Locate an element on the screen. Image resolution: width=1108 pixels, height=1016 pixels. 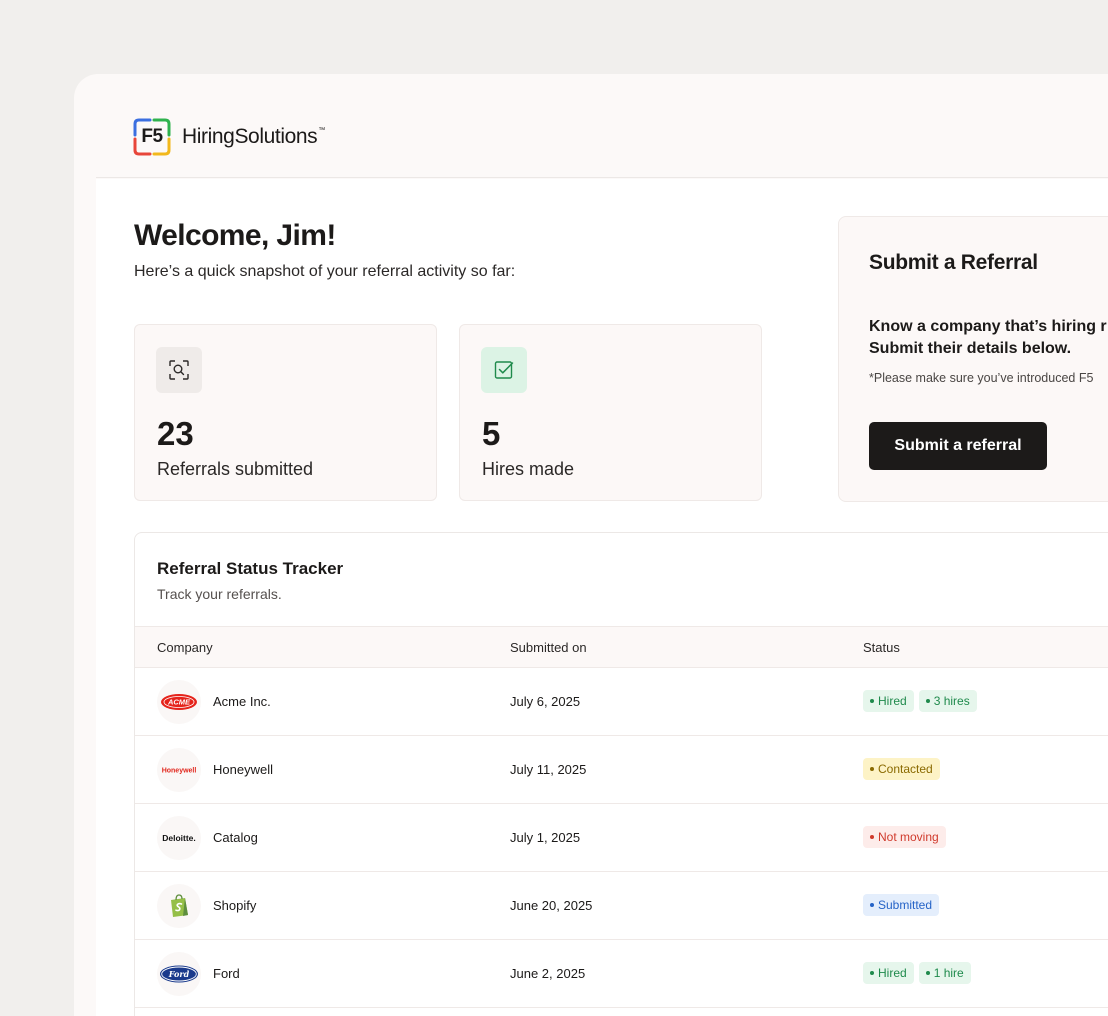
company-name: Catalog is located at coordinates (235, 837).